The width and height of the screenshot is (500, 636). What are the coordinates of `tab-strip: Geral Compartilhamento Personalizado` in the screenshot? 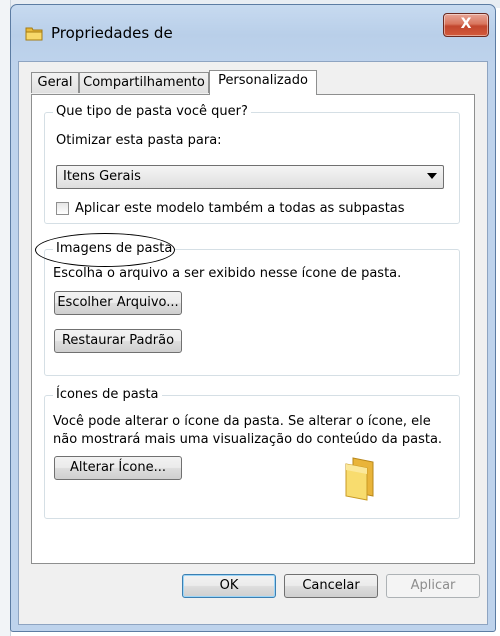 It's located at (251, 82).